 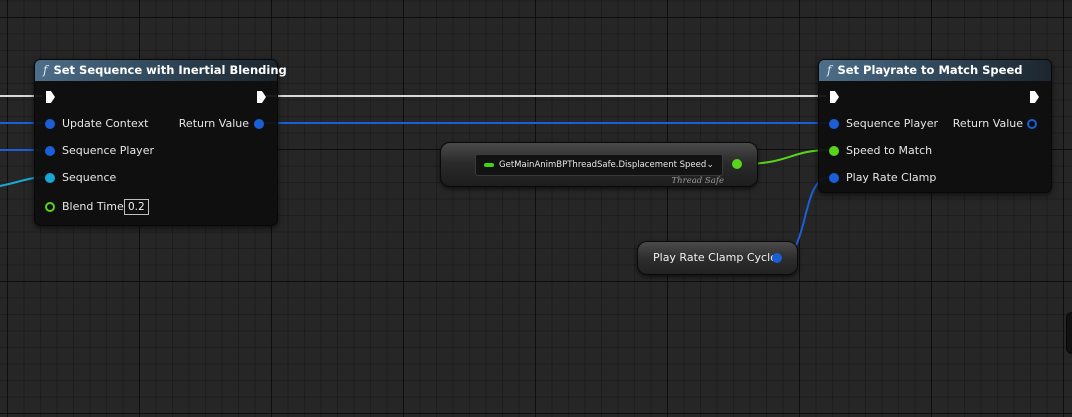 What do you see at coordinates (156, 207) in the screenshot?
I see `blend-time-row: Blend Time 0.2` at bounding box center [156, 207].